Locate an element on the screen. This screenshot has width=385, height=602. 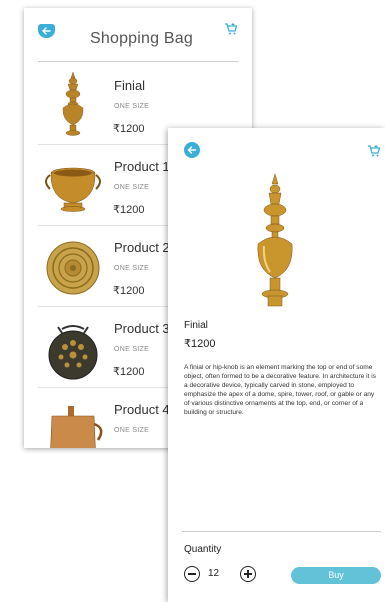
item-name: Product 3 is located at coordinates (142, 328).